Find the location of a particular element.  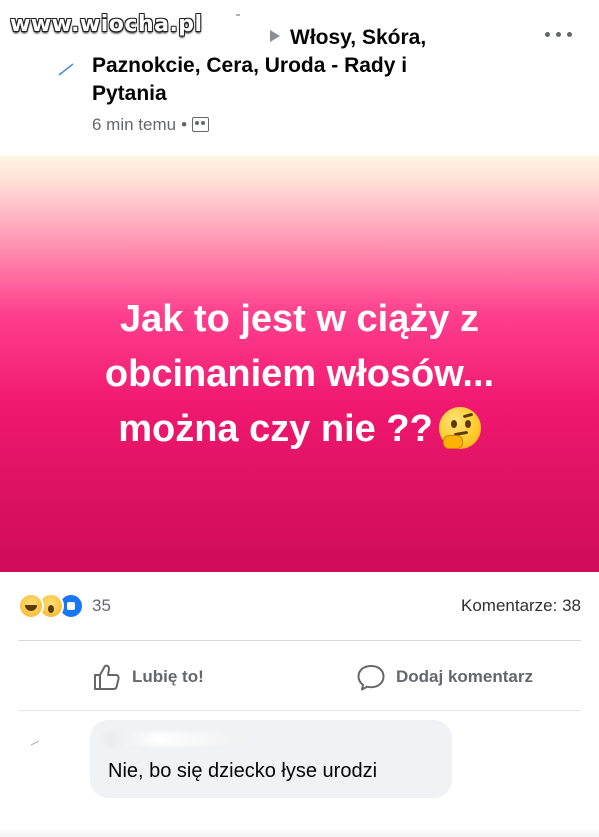

bottom-edge is located at coordinates (299, 832).